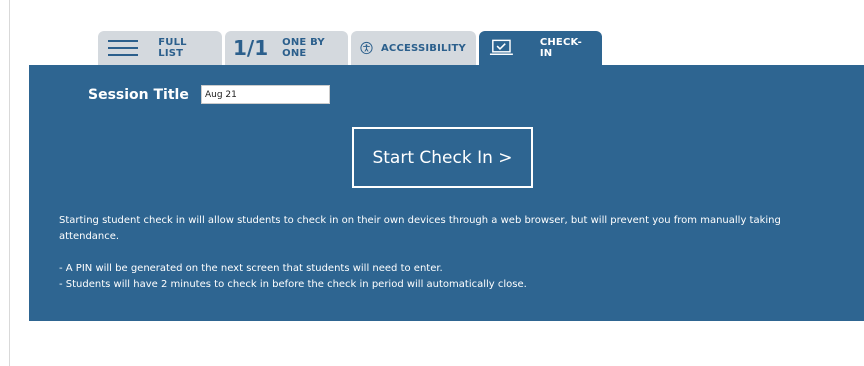 This screenshot has width=864, height=366. What do you see at coordinates (251, 48) in the screenshot?
I see `one-by-one-icon: 1/1` at bounding box center [251, 48].